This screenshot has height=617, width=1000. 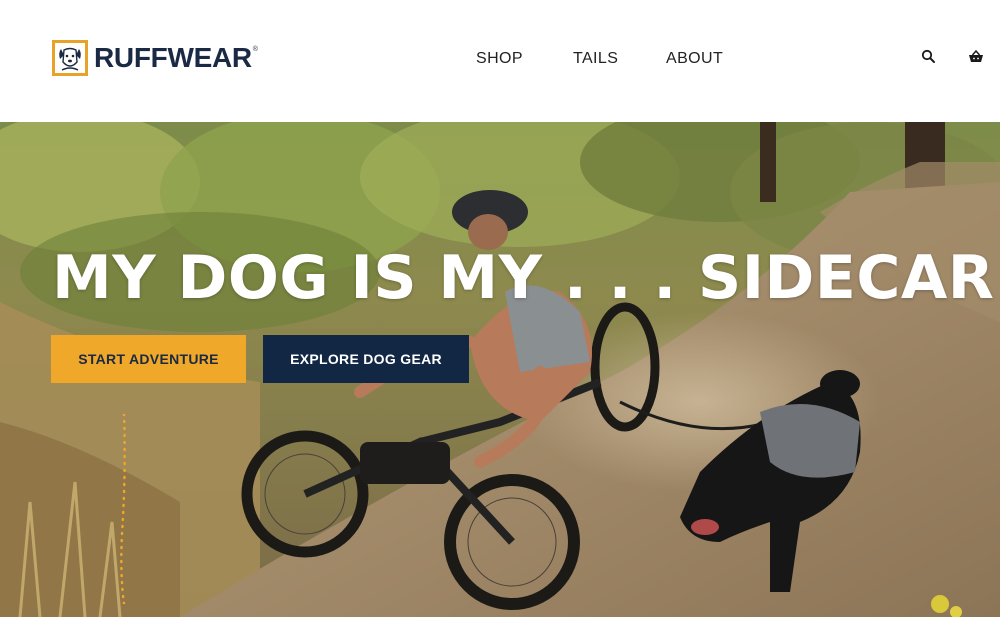 I want to click on nav-item-tails: TAILS, so click(x=595, y=59).